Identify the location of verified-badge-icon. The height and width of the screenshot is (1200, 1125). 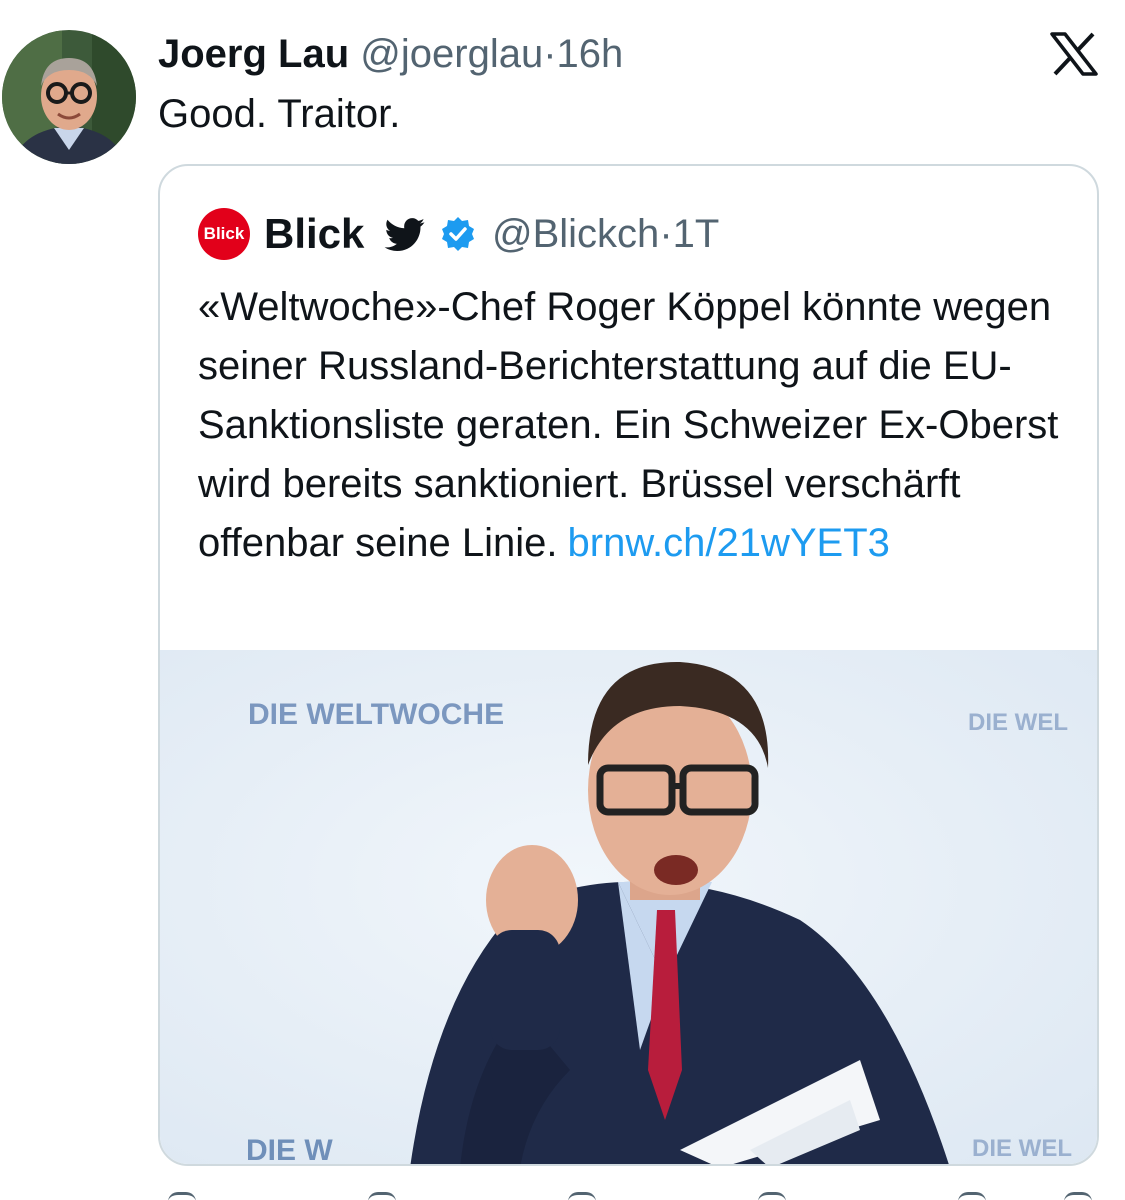
(458, 234).